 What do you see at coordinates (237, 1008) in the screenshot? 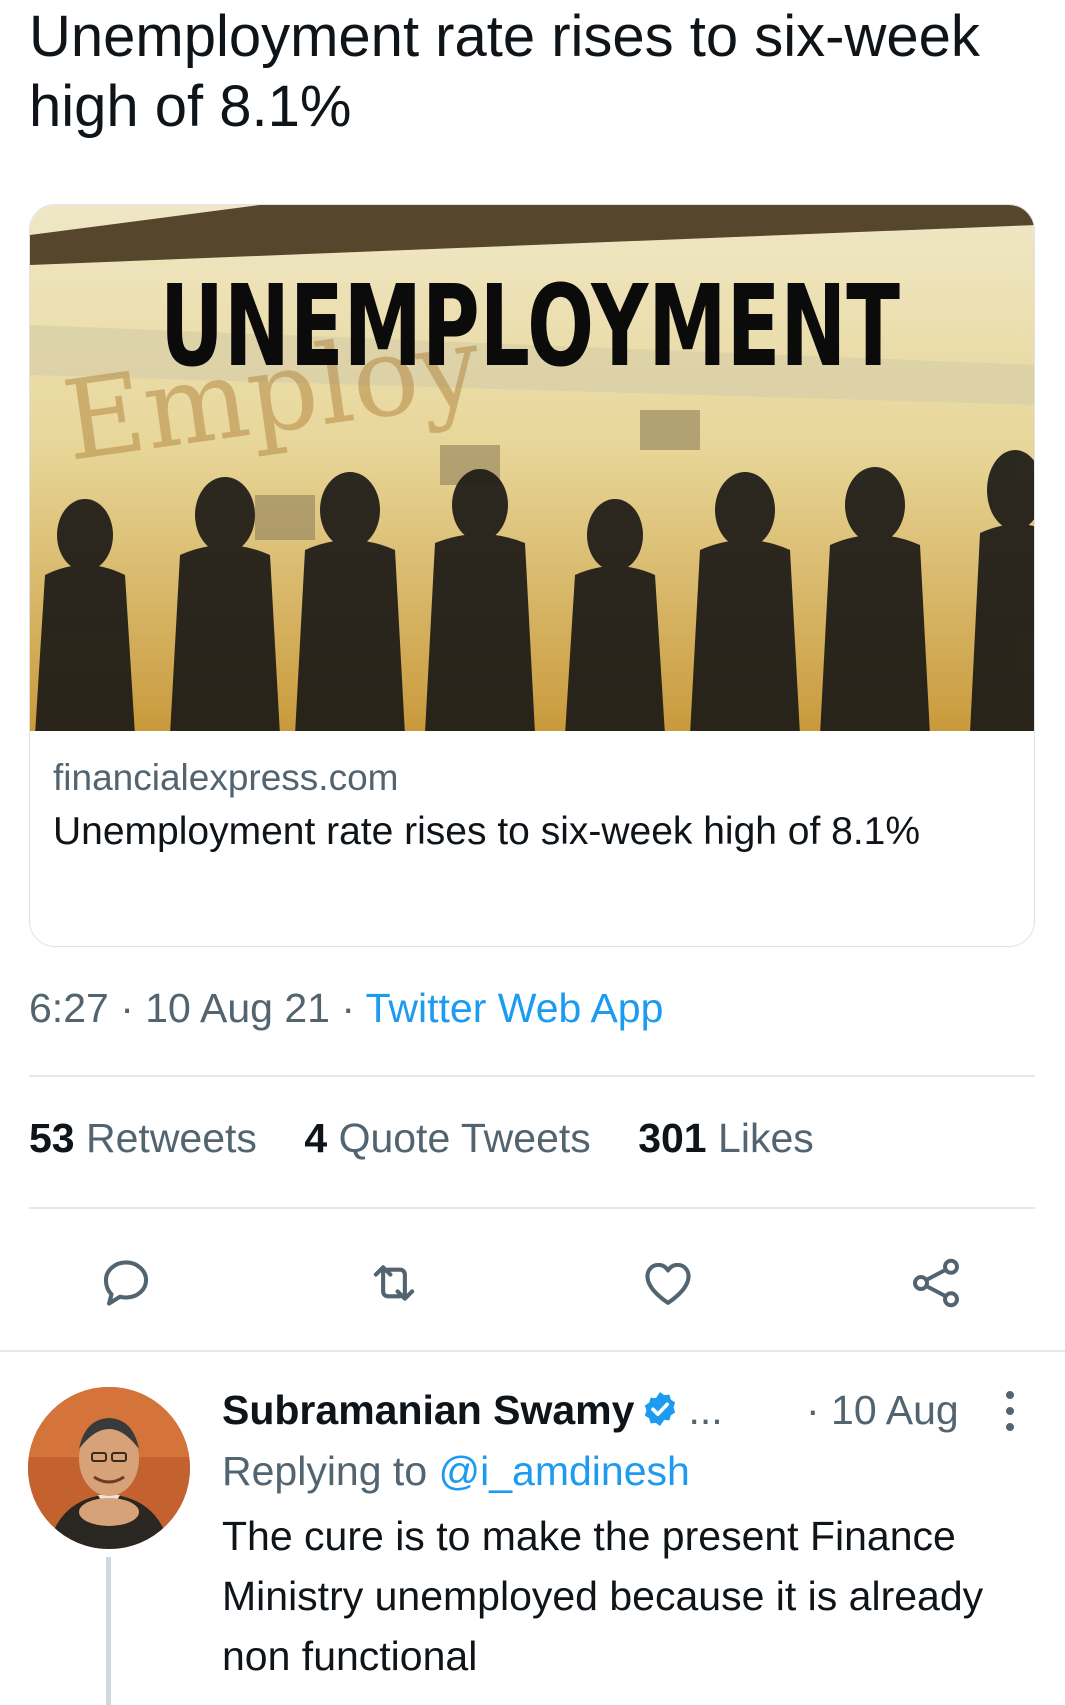
I see `tweet-date: 10 Aug 21` at bounding box center [237, 1008].